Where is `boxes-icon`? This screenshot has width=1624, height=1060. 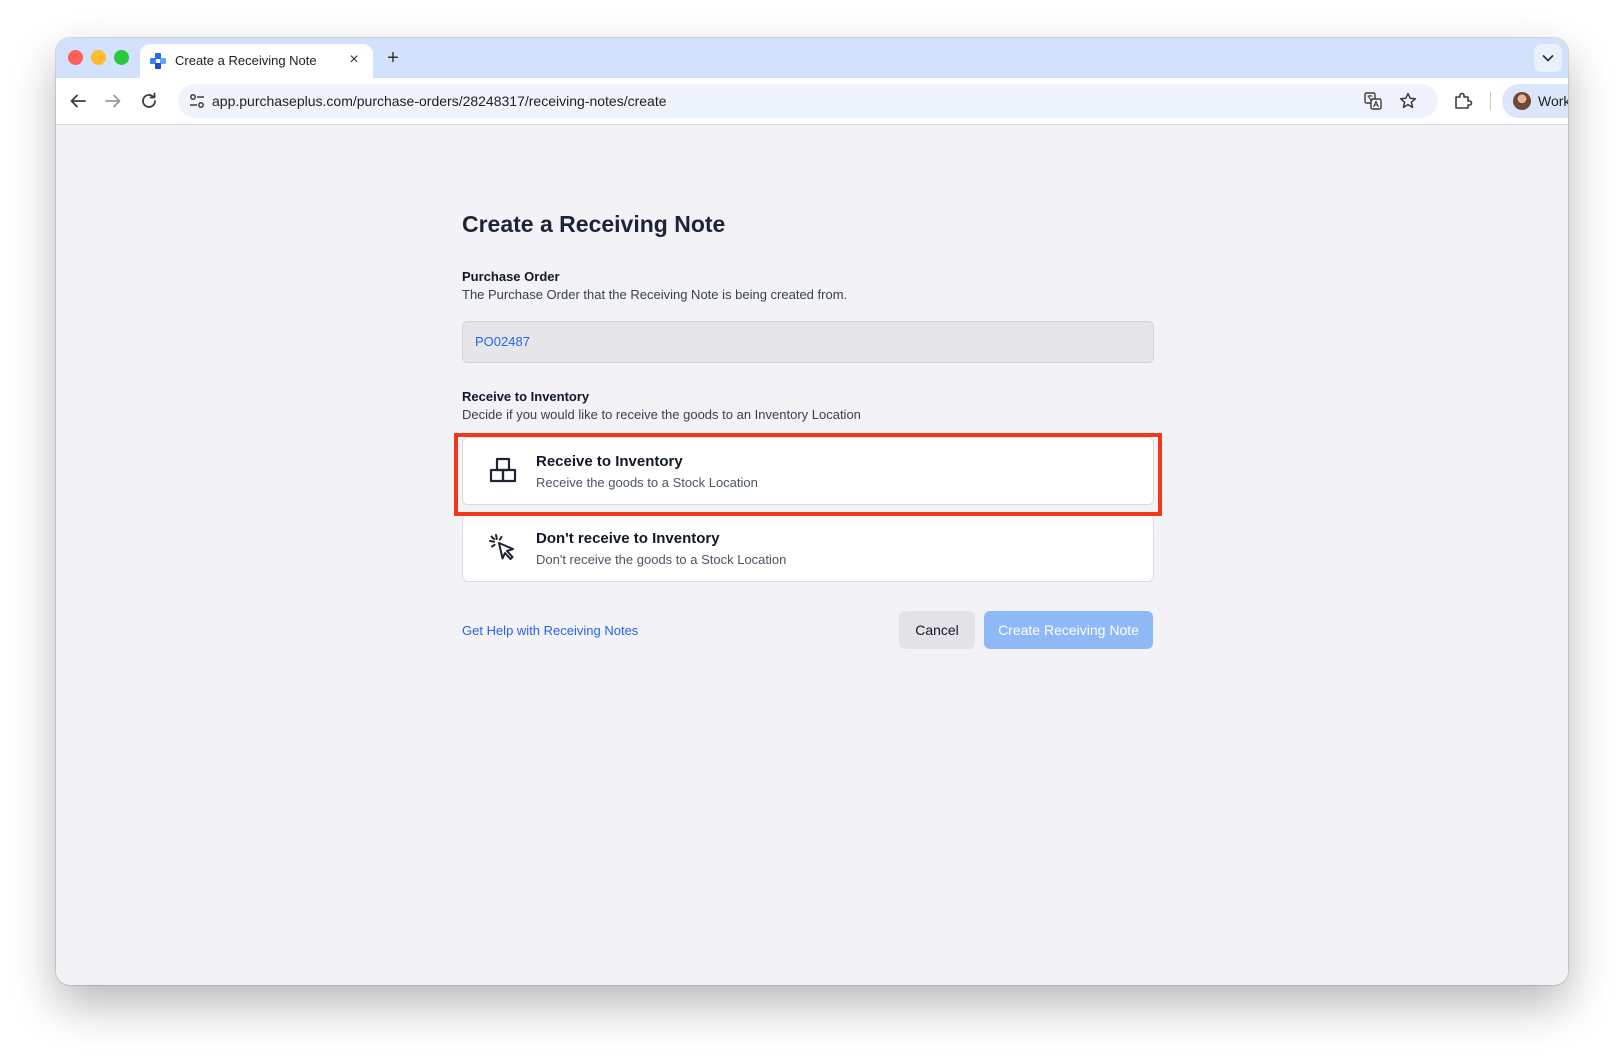
boxes-icon is located at coordinates (503, 470).